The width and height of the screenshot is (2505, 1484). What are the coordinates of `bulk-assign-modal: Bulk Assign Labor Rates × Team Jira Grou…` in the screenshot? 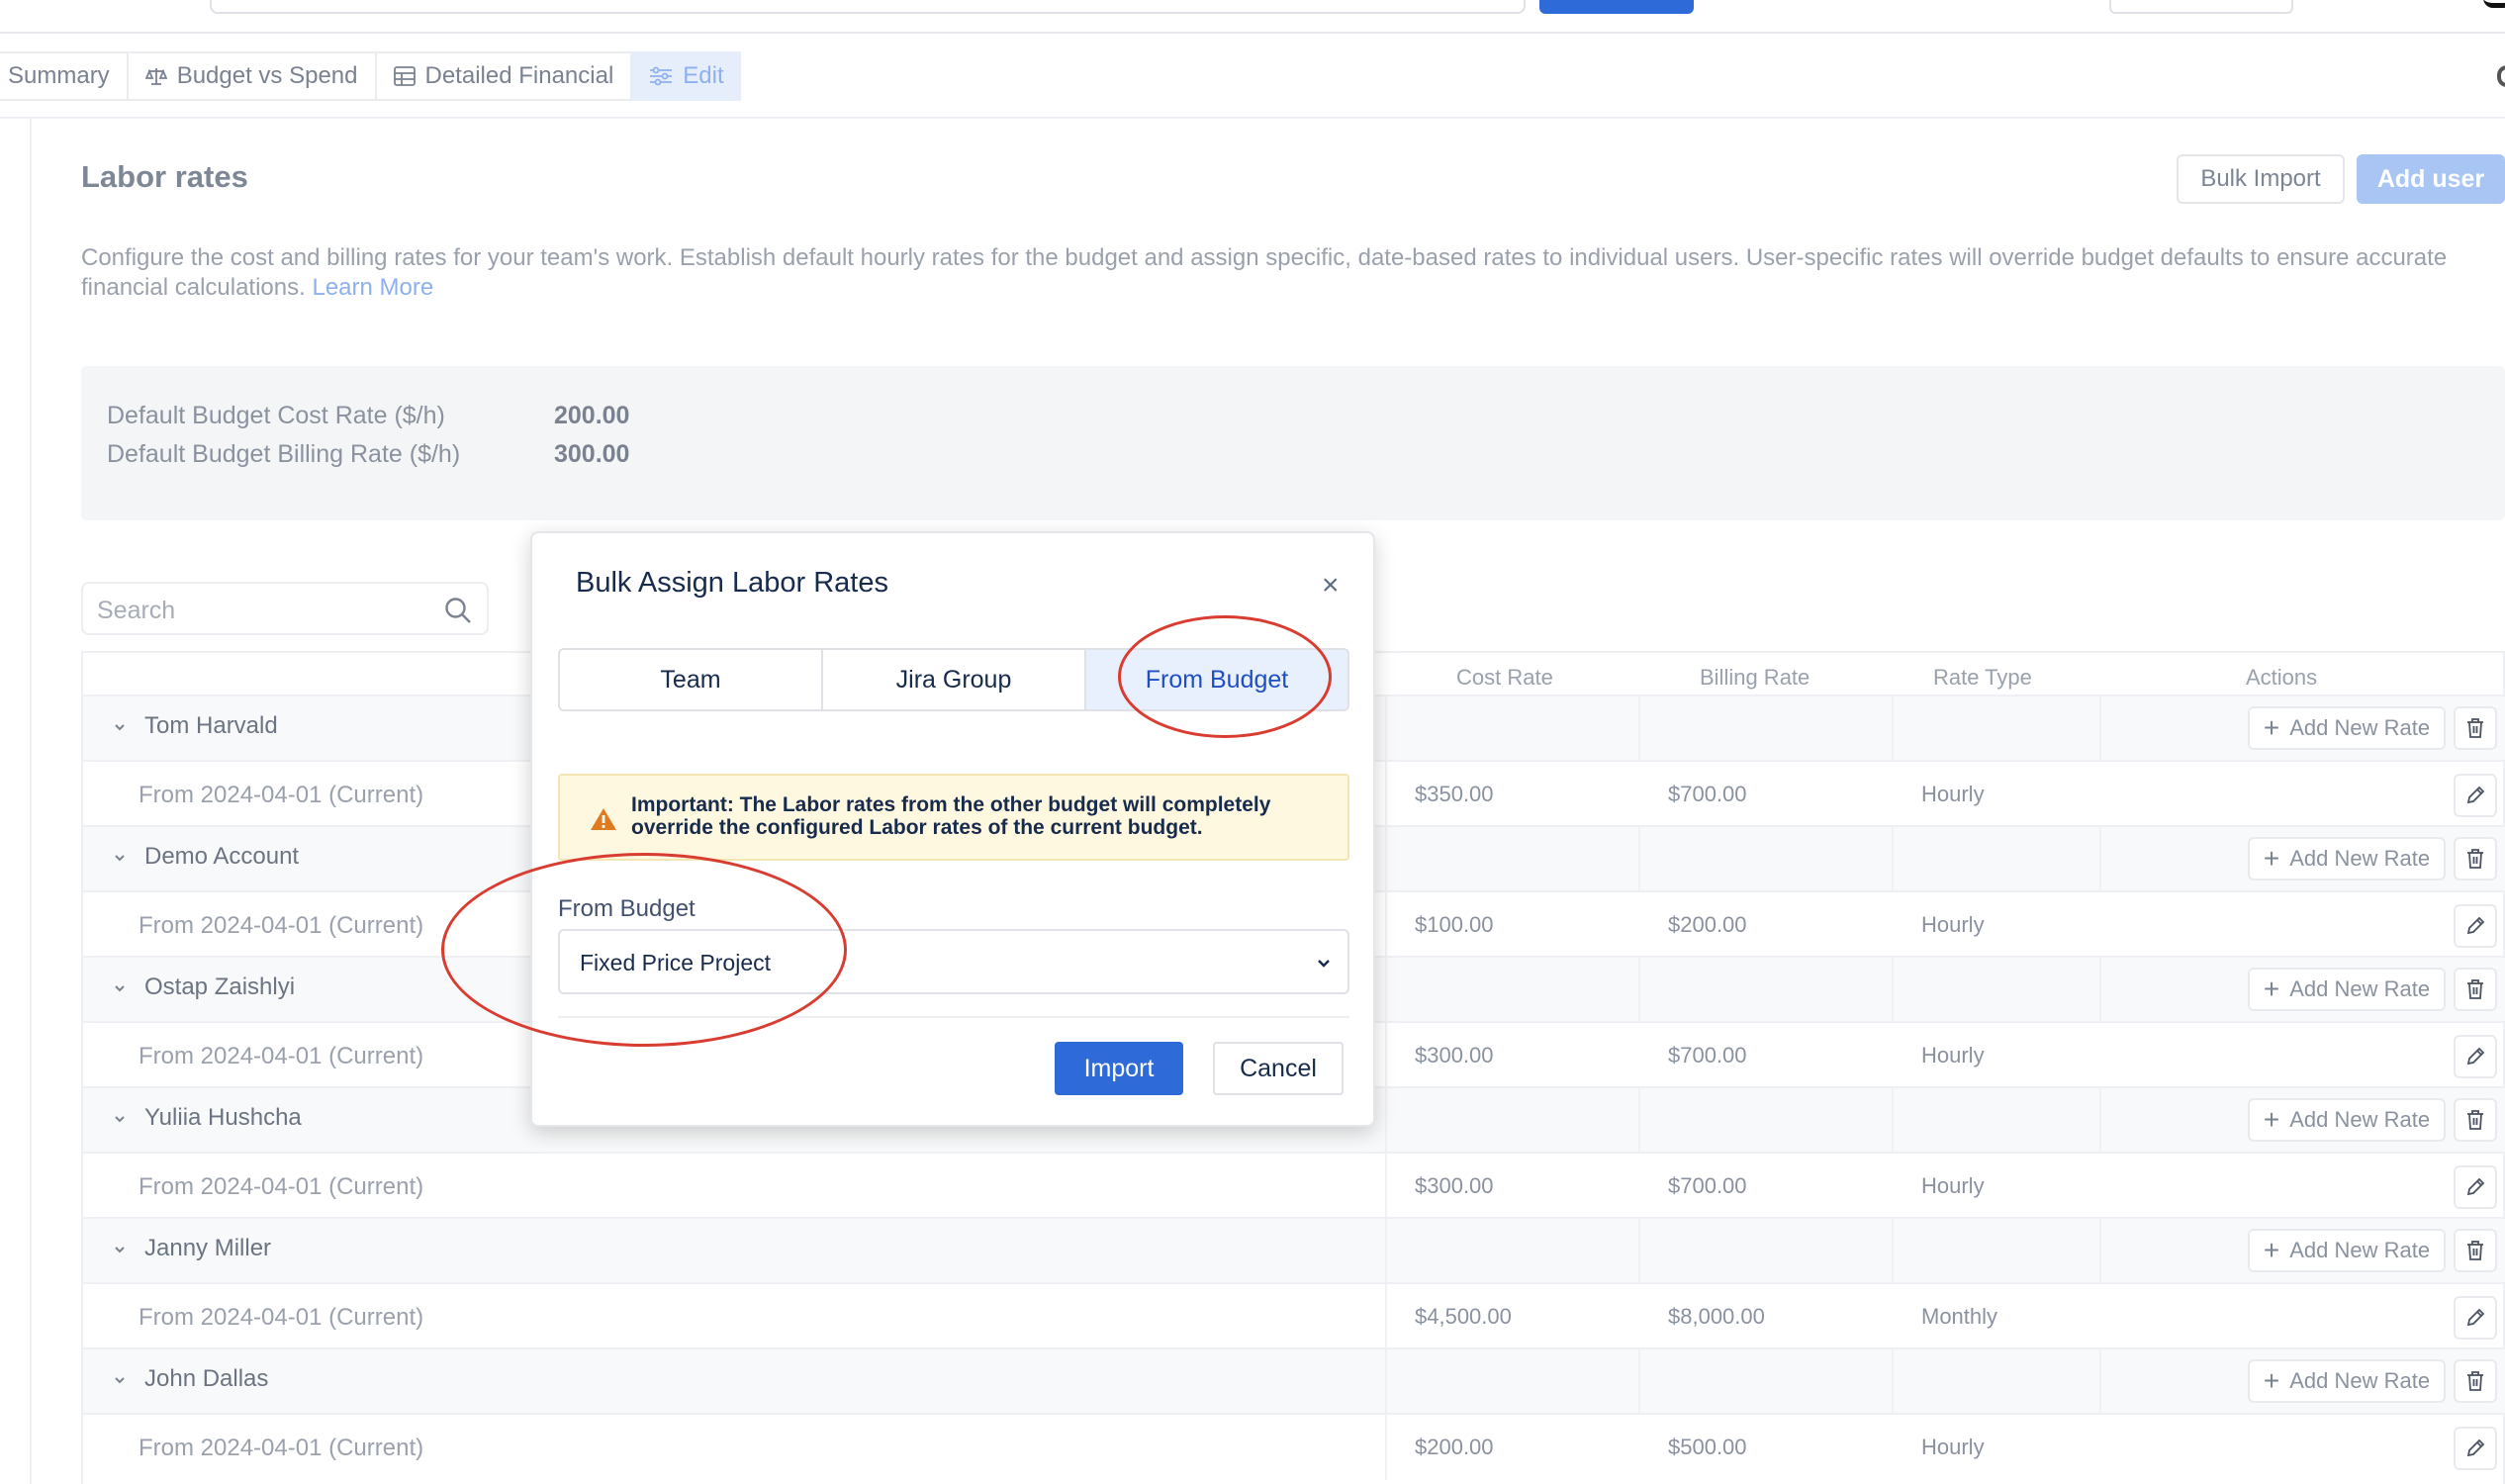 It's located at (953, 829).